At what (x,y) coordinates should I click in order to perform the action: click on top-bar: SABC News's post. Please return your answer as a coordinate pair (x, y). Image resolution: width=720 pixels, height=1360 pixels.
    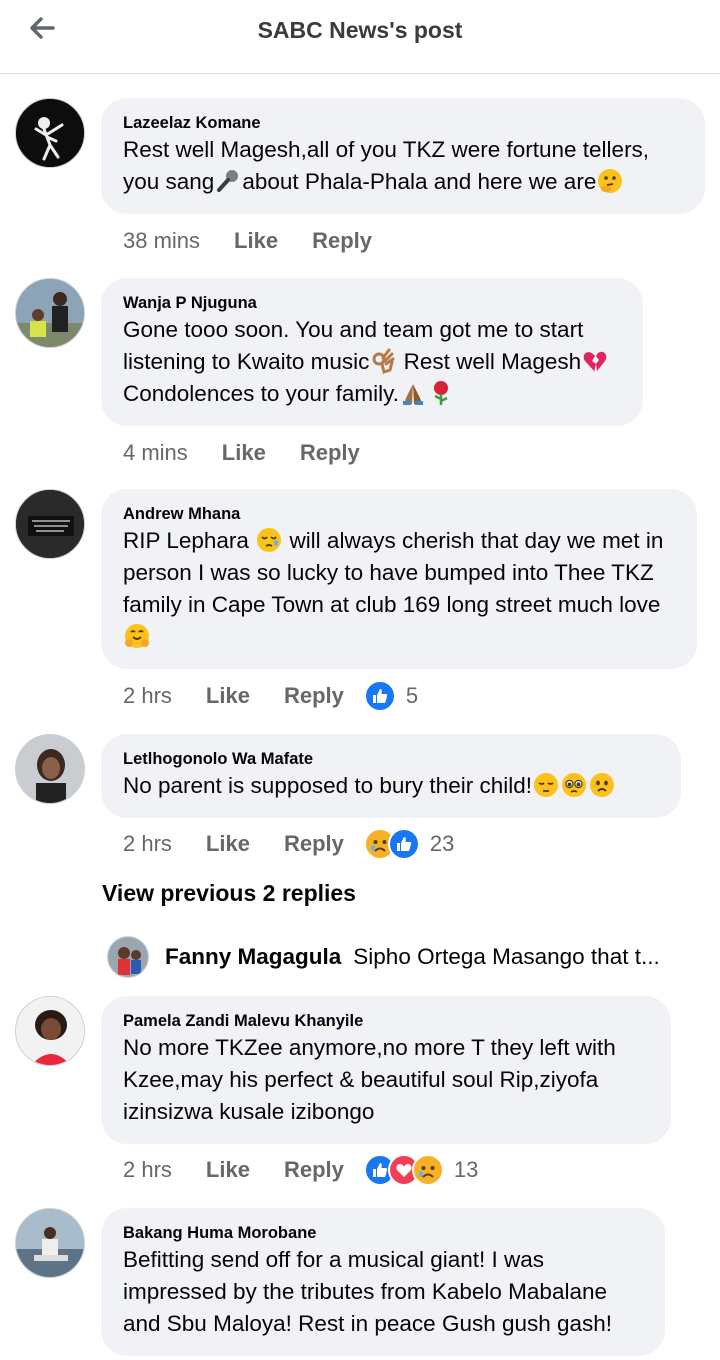
    Looking at the image, I should click on (360, 37).